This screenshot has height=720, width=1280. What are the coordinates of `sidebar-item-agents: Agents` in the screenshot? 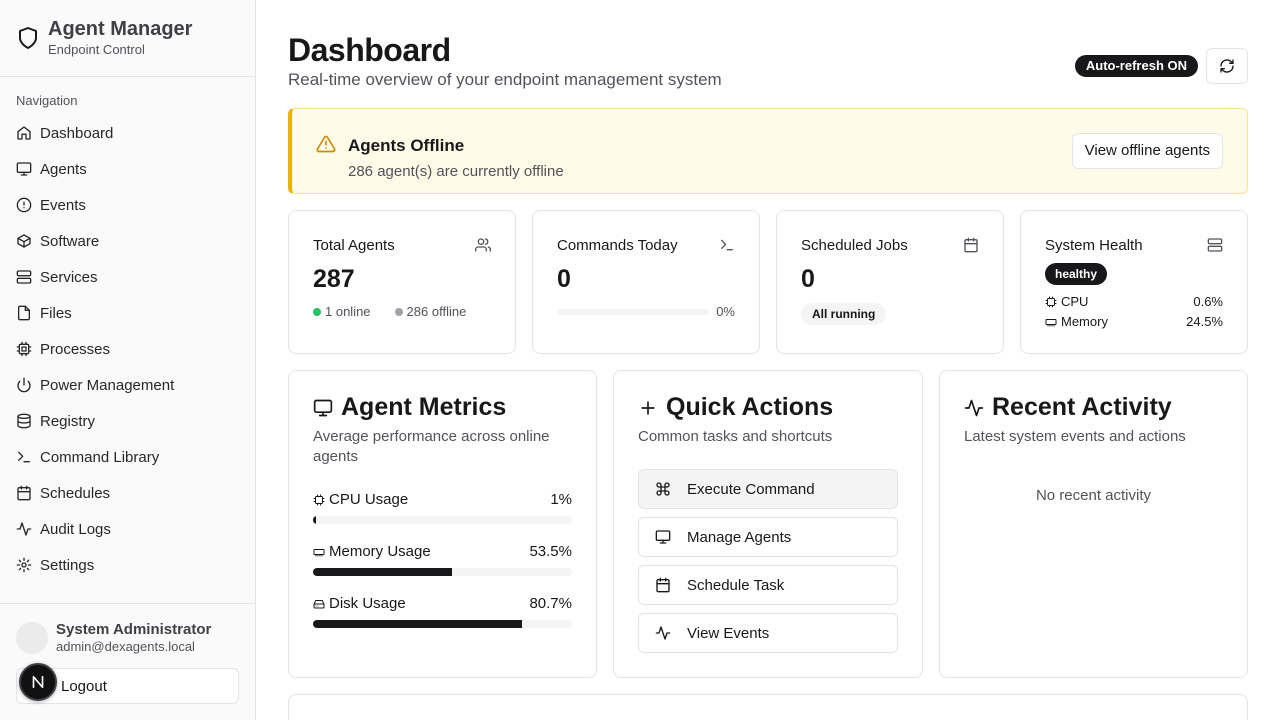 It's located at (128, 169).